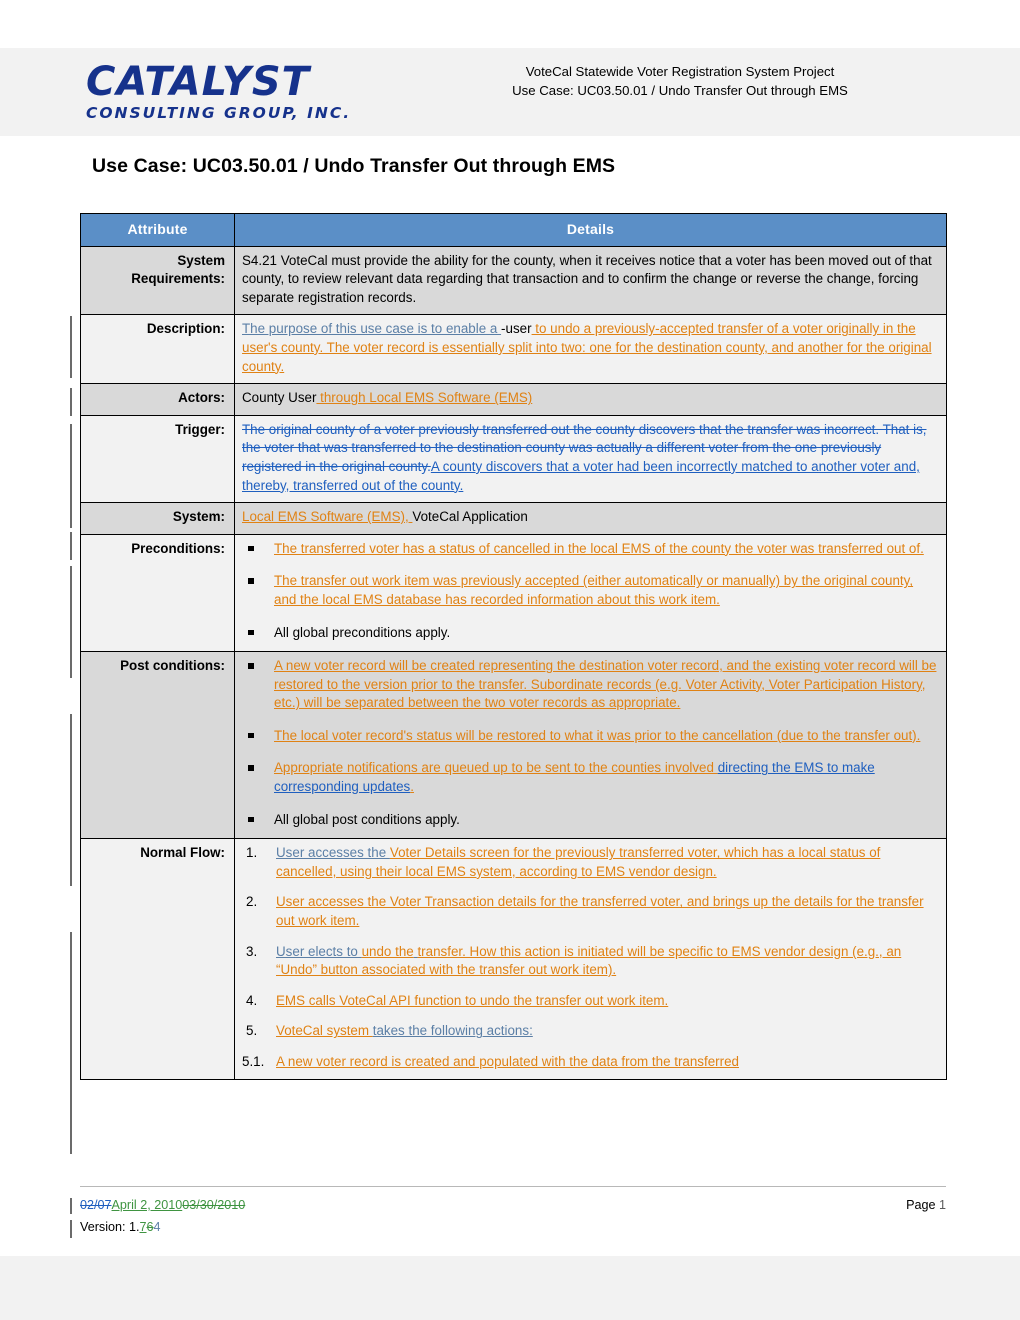 This screenshot has width=1020, height=1320. I want to click on inserted-text: Local EMS Software (EMS),, so click(327, 517).